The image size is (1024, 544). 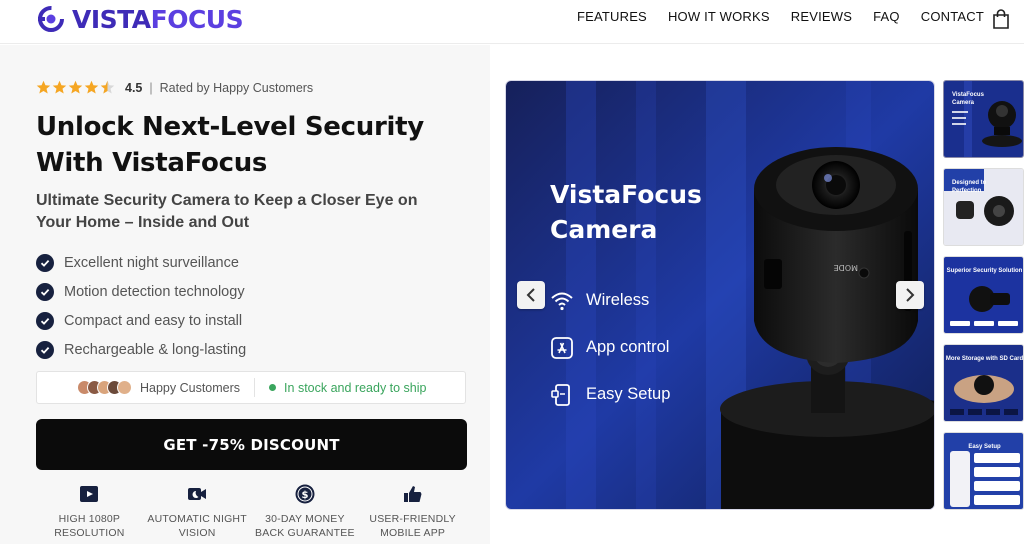 I want to click on rating-stars, so click(x=75, y=87).